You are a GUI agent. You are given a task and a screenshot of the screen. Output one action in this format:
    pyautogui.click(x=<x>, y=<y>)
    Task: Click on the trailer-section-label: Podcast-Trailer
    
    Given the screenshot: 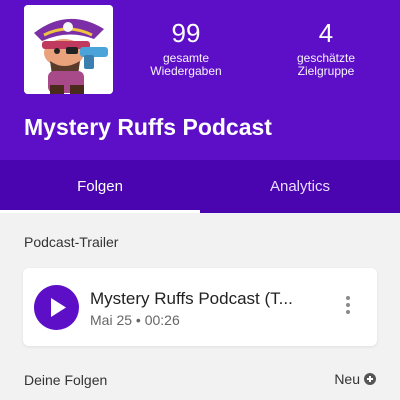 What is the action you would take?
    pyautogui.click(x=71, y=242)
    